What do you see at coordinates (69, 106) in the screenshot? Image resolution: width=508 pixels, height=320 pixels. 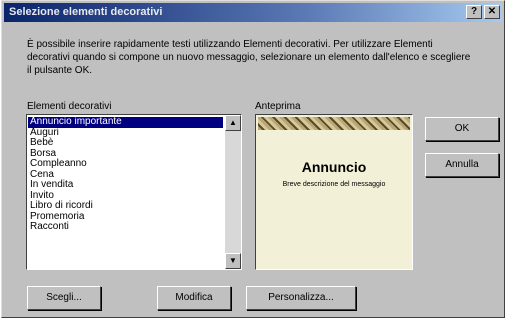 I see `list-label: Elementi decorativi` at bounding box center [69, 106].